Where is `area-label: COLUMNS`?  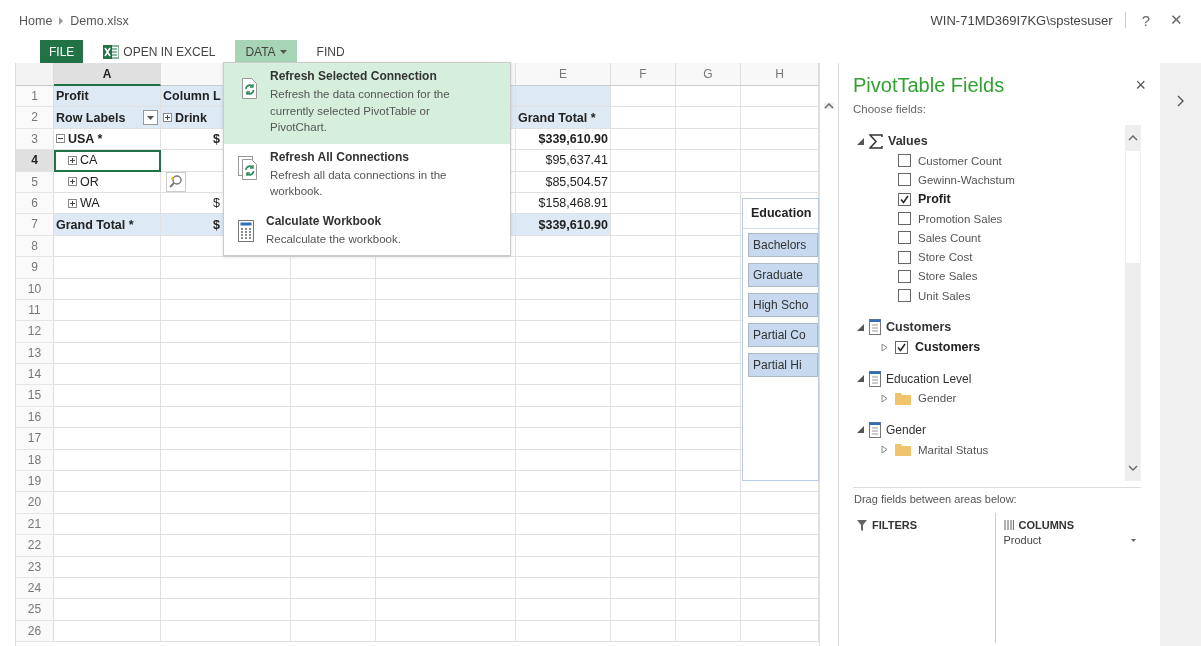
area-label: COLUMNS is located at coordinates (1046, 525).